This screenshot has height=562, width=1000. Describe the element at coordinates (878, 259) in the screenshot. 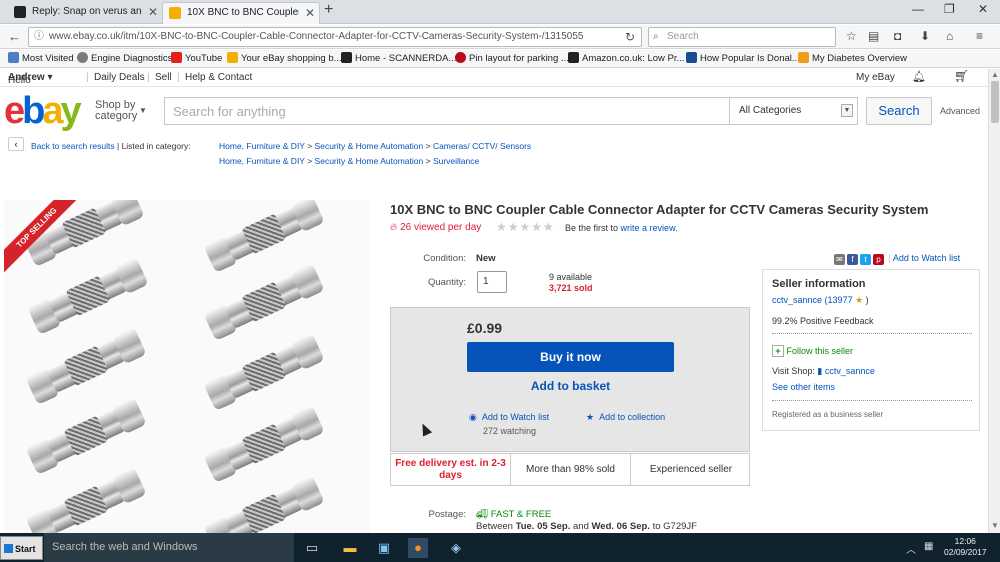

I see `pinterest-icon: p` at that location.